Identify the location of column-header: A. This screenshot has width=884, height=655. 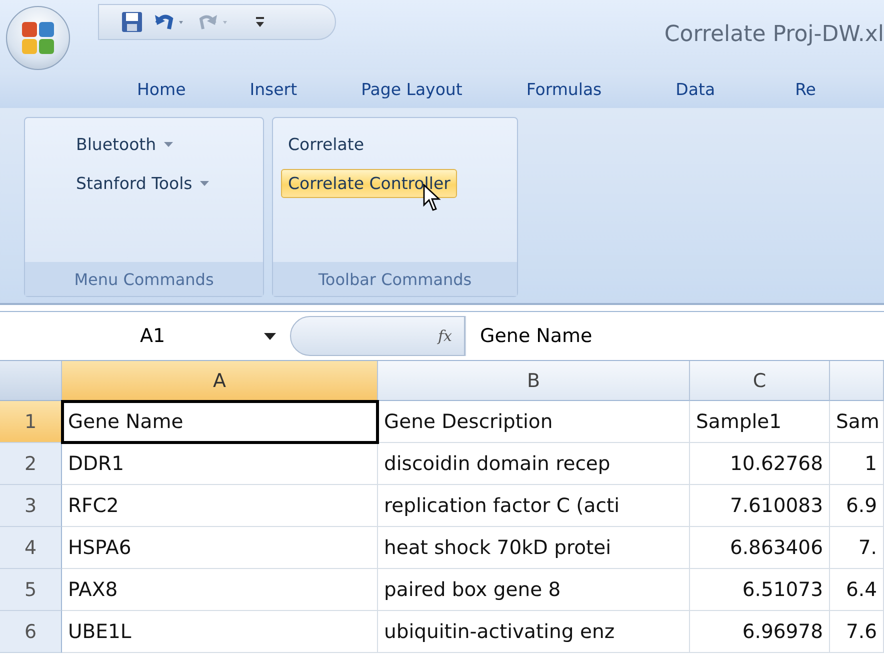
(220, 381).